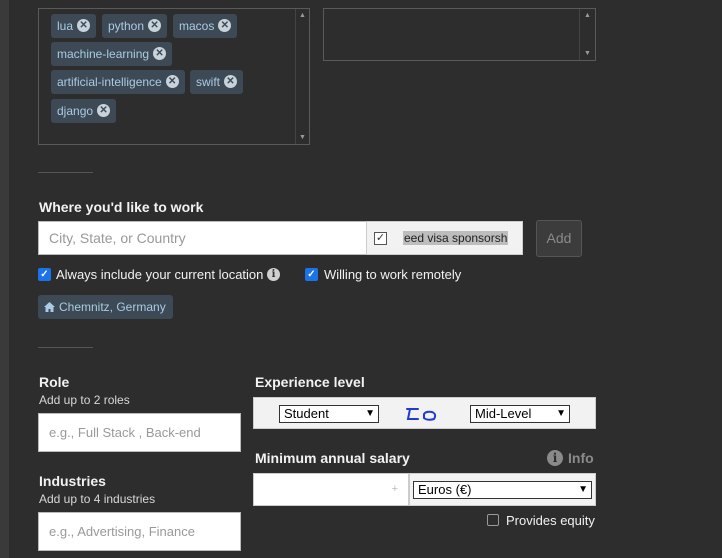 Image resolution: width=722 pixels, height=558 pixels. Describe the element at coordinates (332, 458) in the screenshot. I see `salary-heading: Minimum annual salary` at that location.